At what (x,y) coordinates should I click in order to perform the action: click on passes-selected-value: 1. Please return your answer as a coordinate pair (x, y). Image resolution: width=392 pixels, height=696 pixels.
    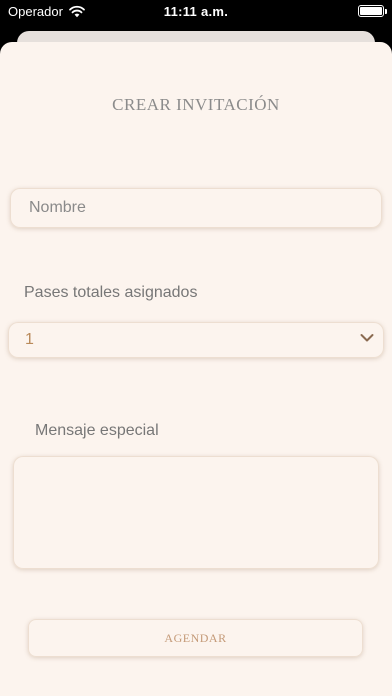
    Looking at the image, I should click on (29, 339).